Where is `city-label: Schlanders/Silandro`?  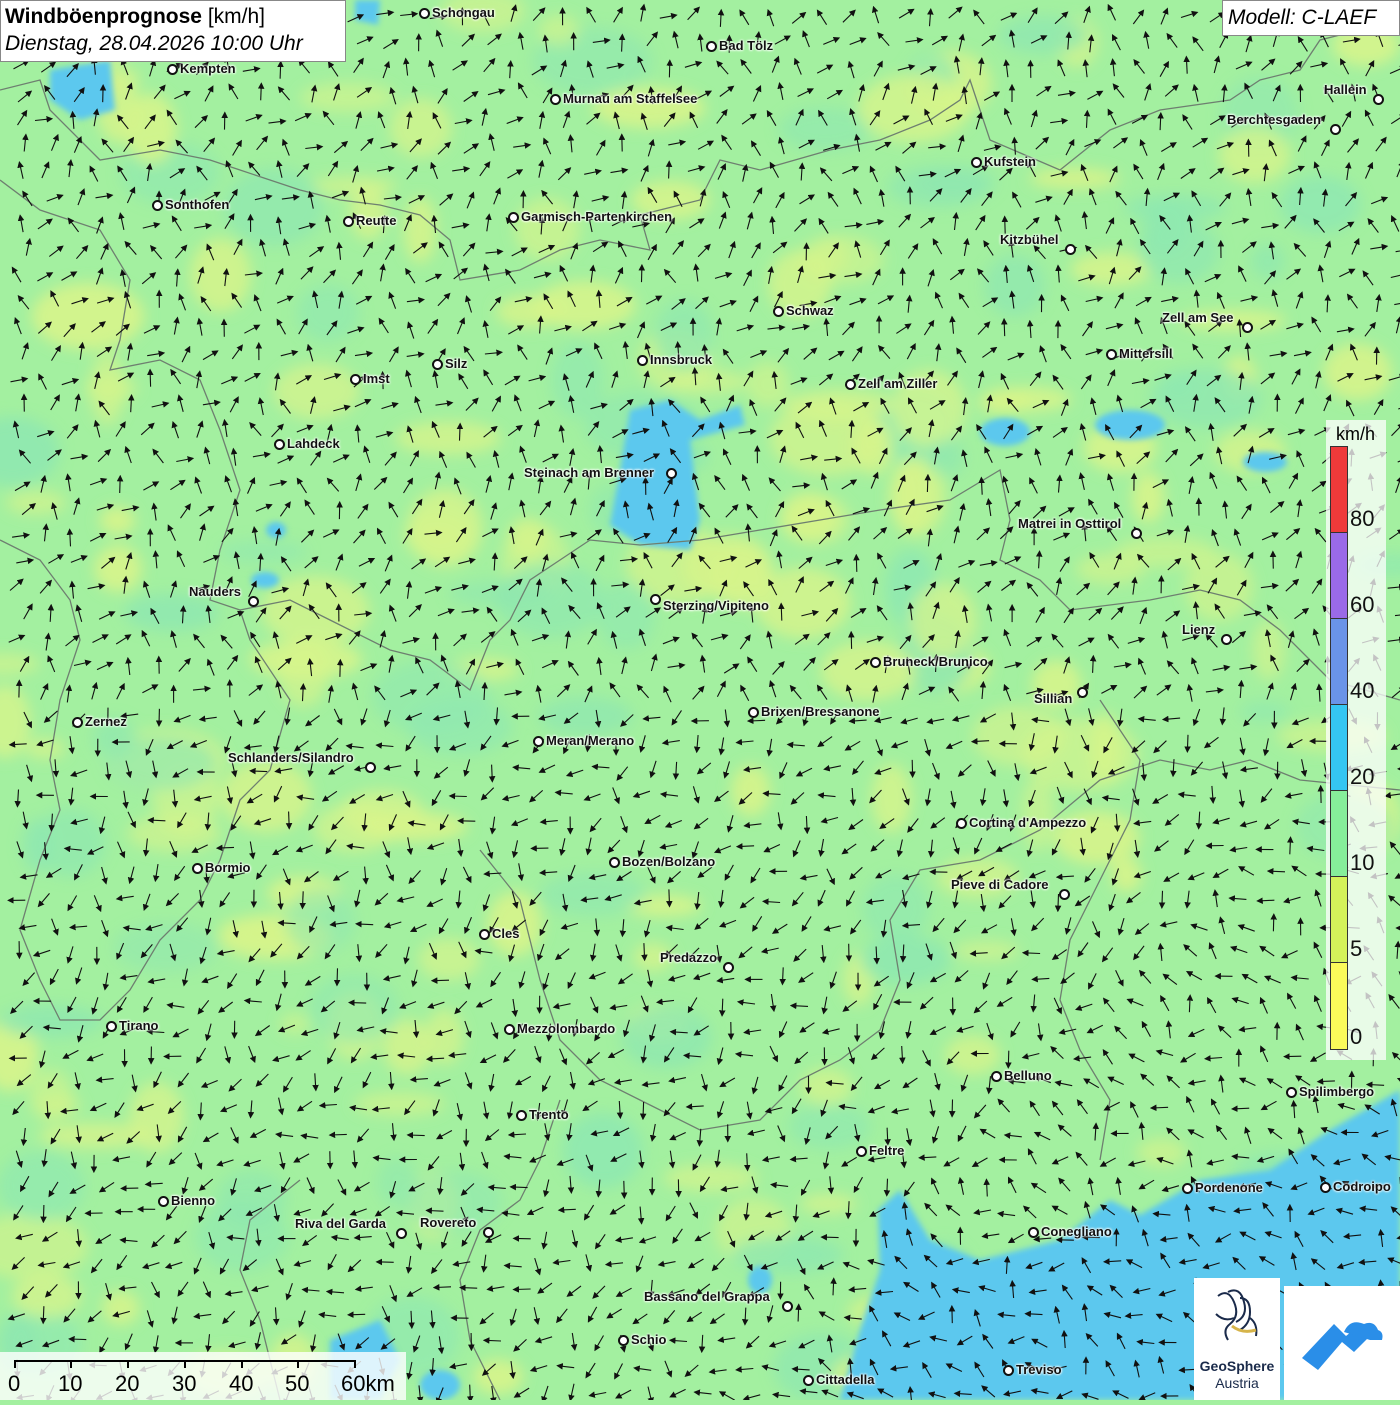 city-label: Schlanders/Silandro is located at coordinates (291, 758).